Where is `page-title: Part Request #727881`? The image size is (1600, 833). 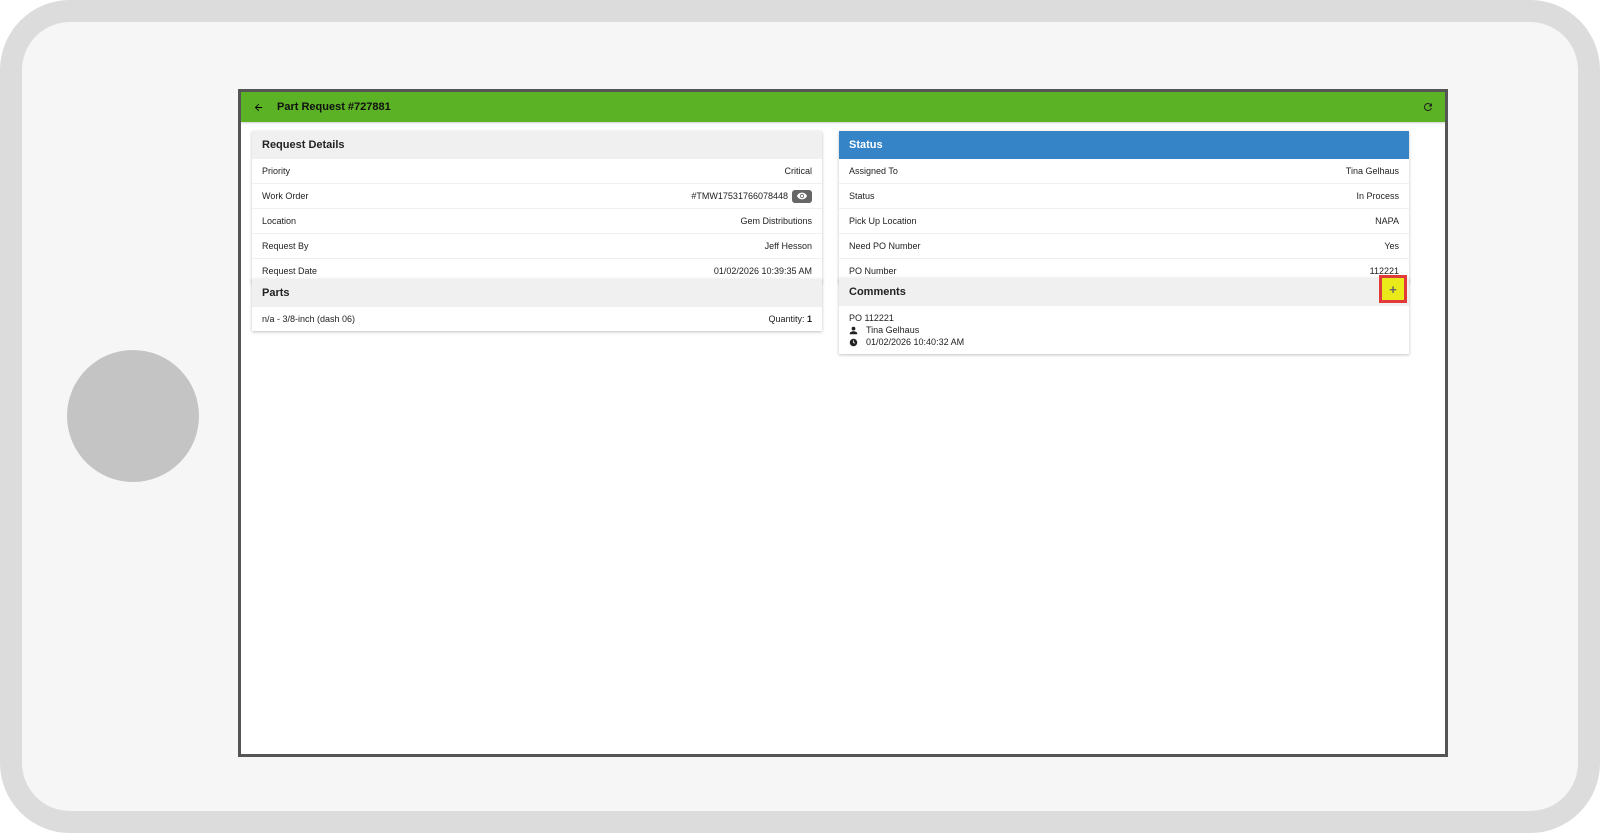
page-title: Part Request #727881 is located at coordinates (334, 107).